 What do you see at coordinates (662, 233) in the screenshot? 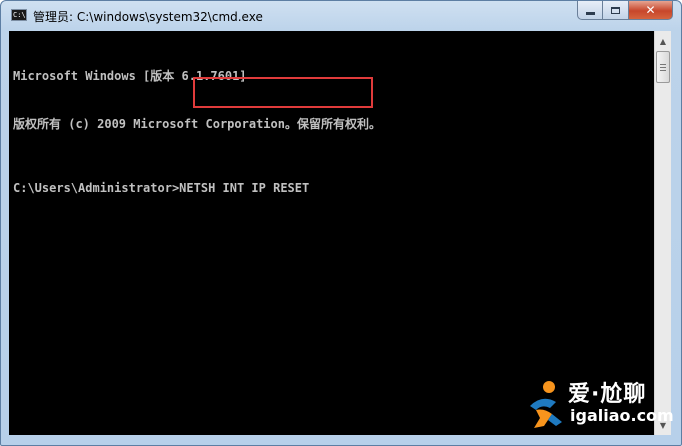
I see `vertical-scrollbar: ▲ ▼` at bounding box center [662, 233].